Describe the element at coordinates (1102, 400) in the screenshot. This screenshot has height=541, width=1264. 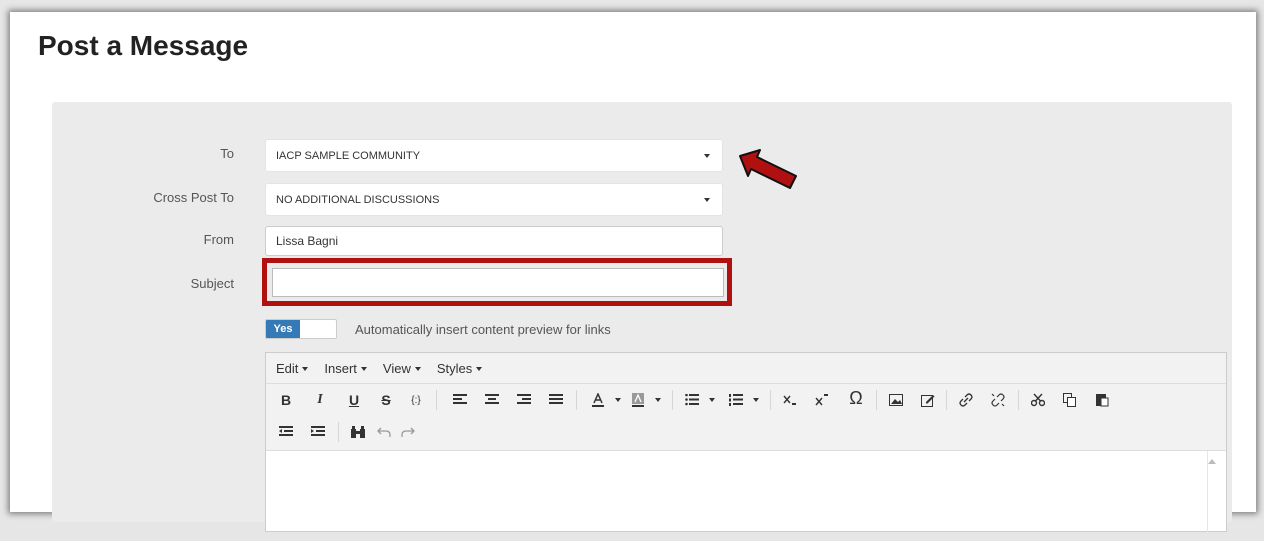
I see `paste-icon` at that location.